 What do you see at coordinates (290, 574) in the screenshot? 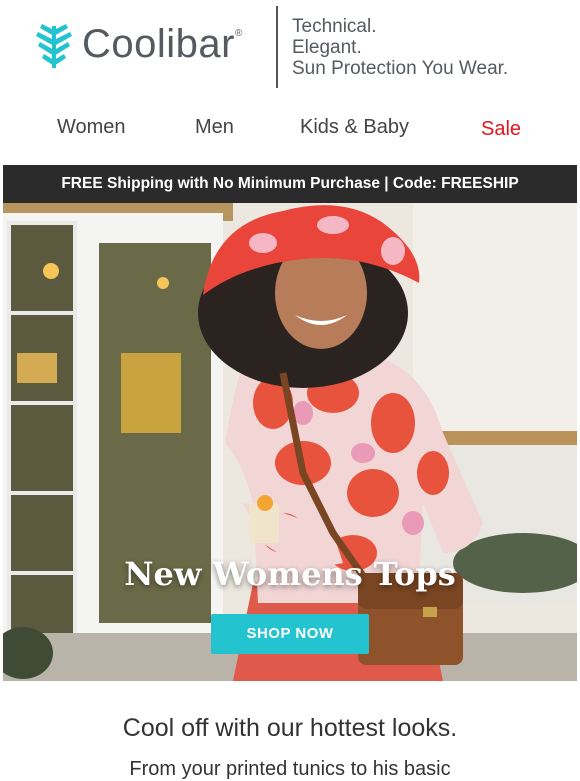
I see `hero-title: New Womens Tops` at bounding box center [290, 574].